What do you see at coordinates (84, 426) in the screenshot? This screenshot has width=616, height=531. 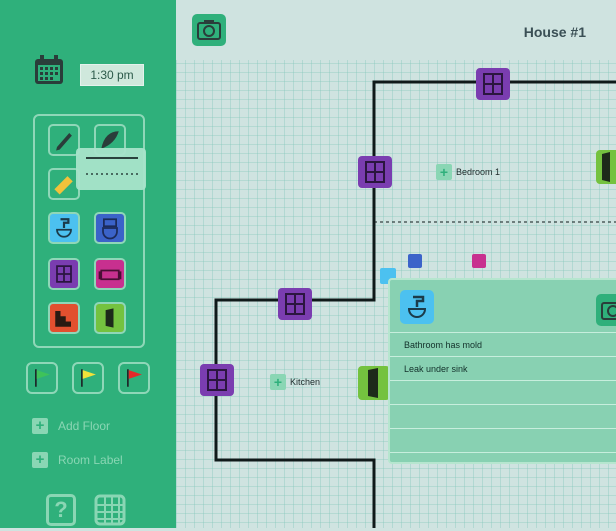 I see `add-floor-label: Add Floor` at bounding box center [84, 426].